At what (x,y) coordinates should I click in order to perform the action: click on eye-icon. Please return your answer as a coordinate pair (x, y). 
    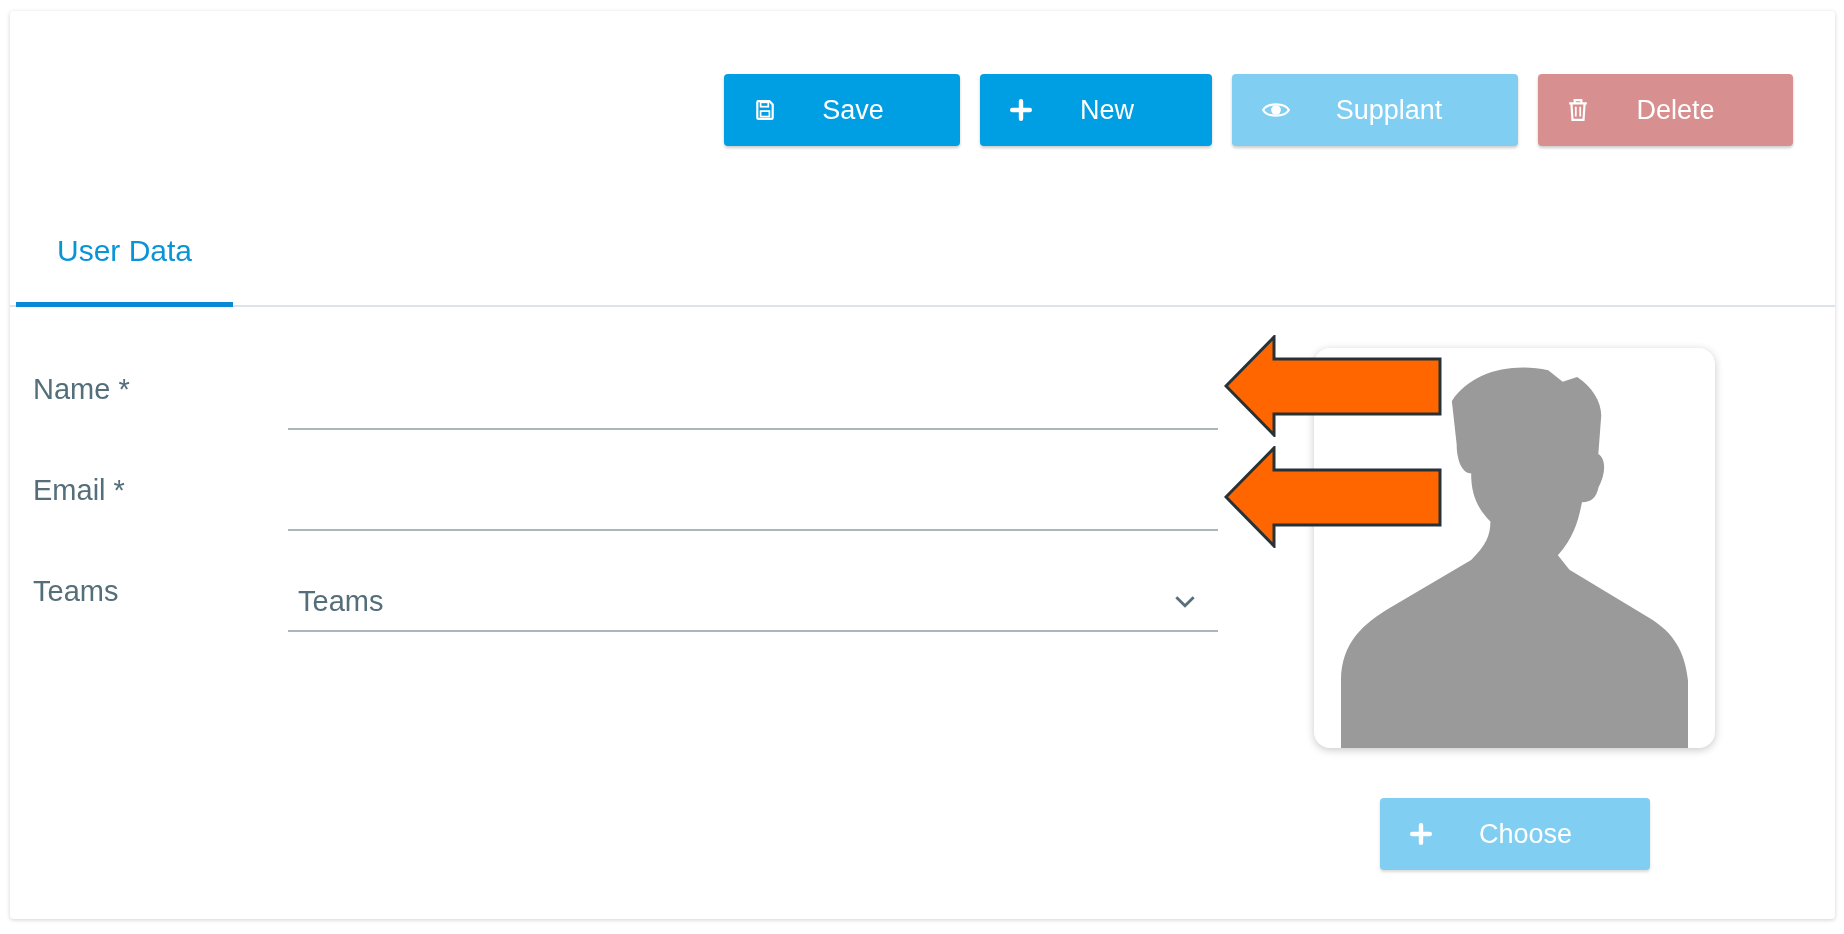
    Looking at the image, I should click on (1276, 110).